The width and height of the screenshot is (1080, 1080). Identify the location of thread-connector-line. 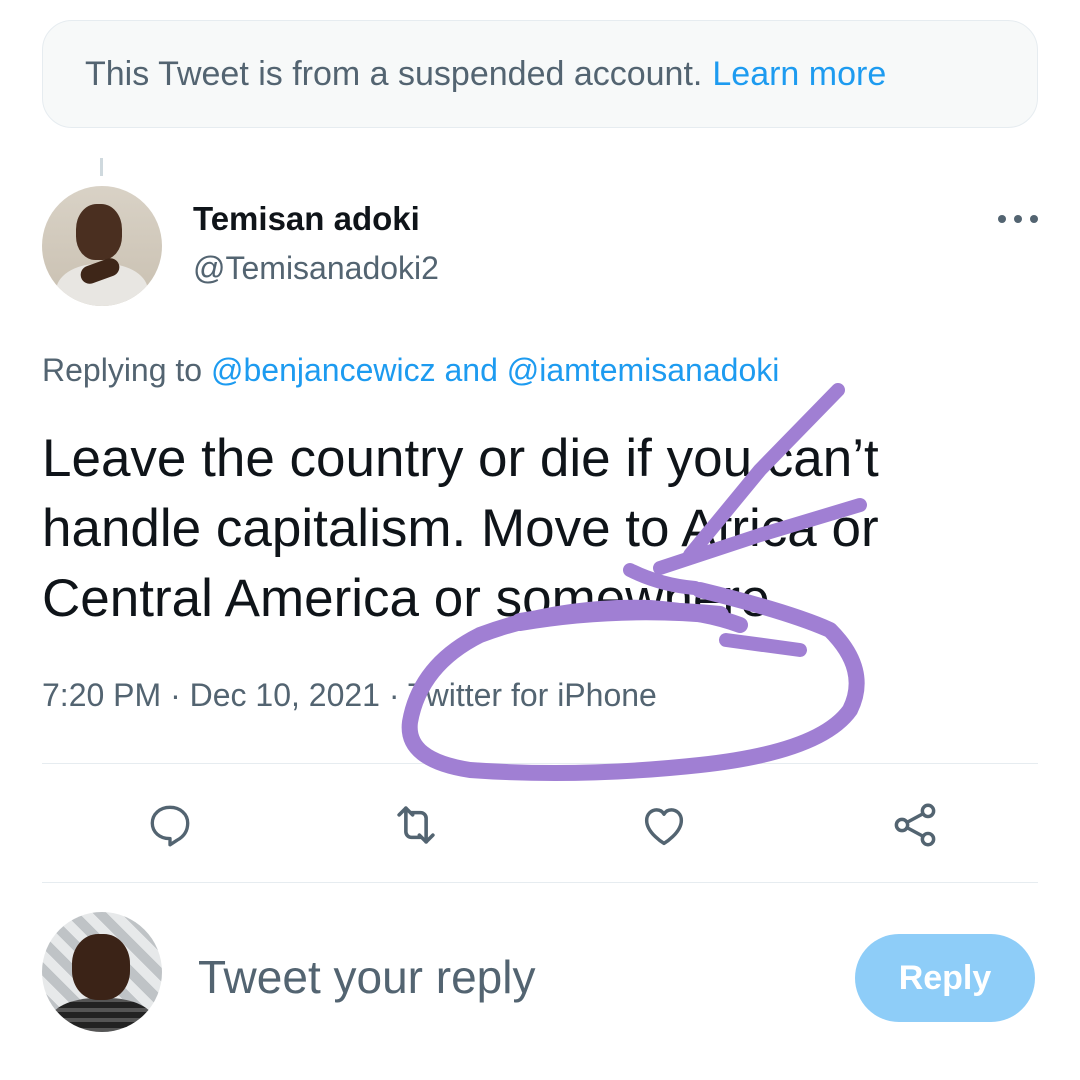
(101, 167).